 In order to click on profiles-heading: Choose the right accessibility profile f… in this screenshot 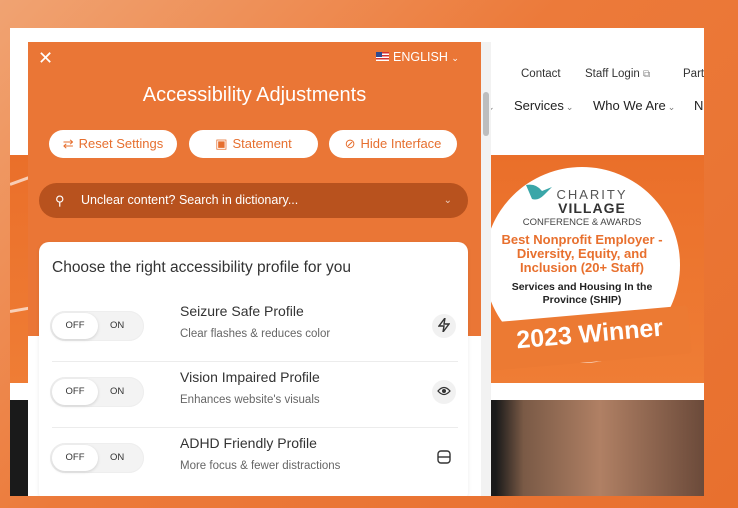, I will do `click(201, 267)`.